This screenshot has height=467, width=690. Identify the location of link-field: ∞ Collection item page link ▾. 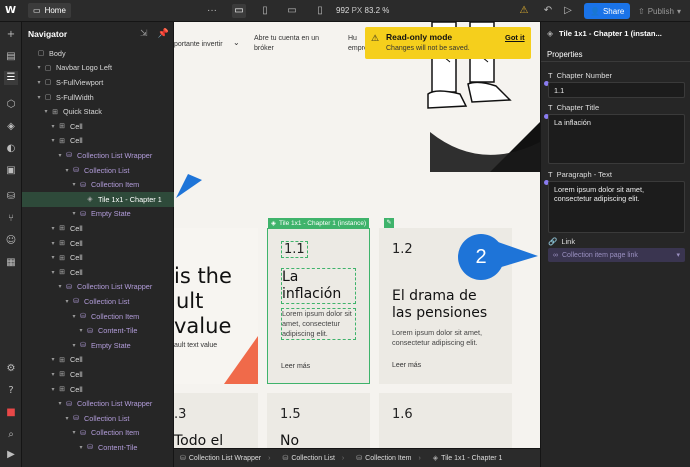
(616, 255).